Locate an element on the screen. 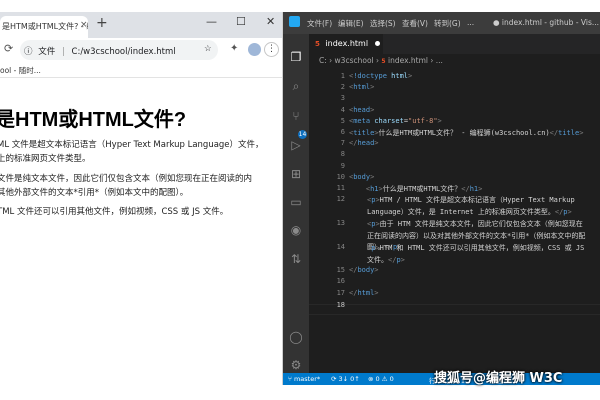 Image resolution: width=600 pixels, height=400 pixels. url-text: C:/w3cschool/index.html is located at coordinates (123, 52).